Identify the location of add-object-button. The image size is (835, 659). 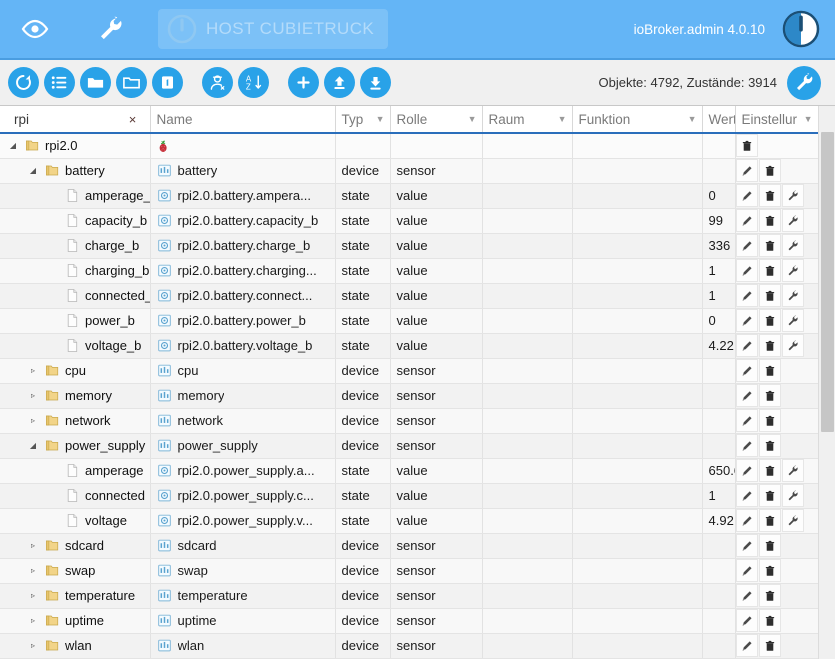
(303, 82).